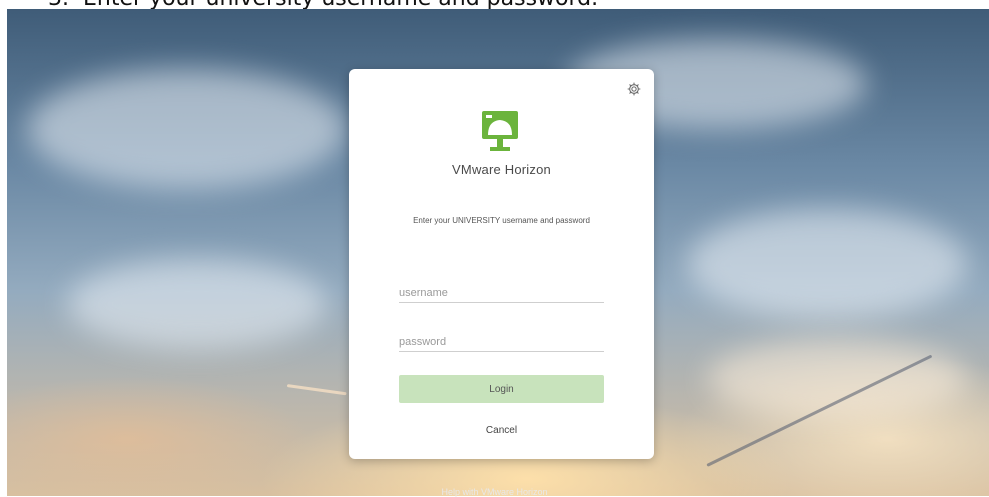 This screenshot has width=989, height=497. I want to click on contrail, so click(316, 390).